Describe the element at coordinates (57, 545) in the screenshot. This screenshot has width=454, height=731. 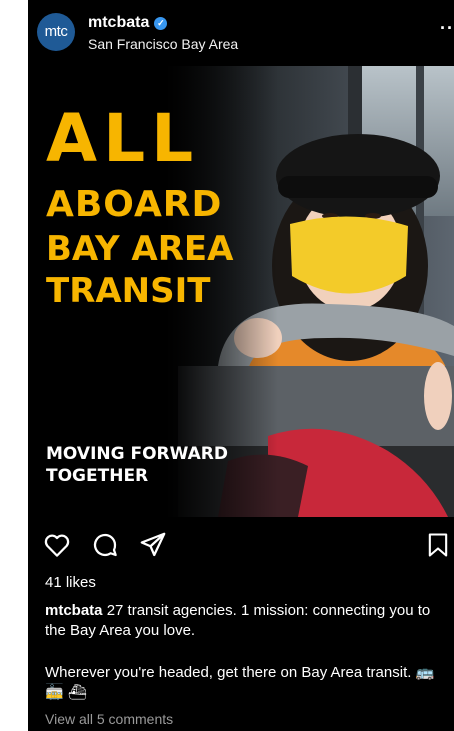
I see `heart-outline-icon` at that location.